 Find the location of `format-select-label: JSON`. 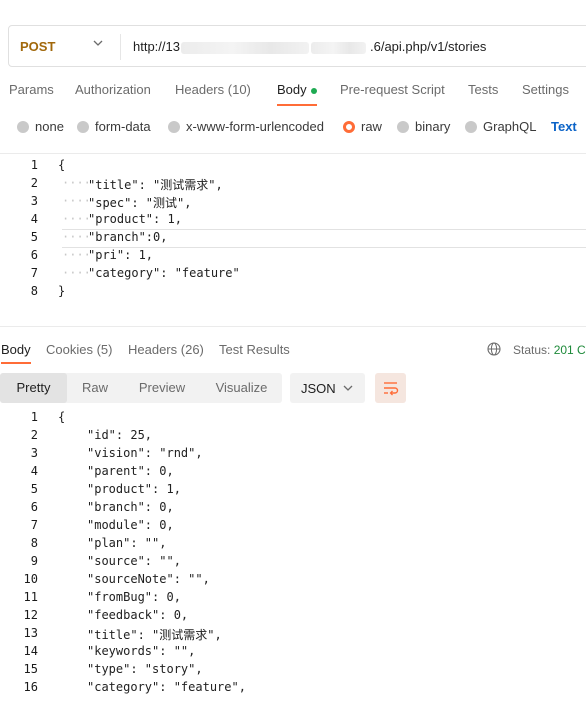

format-select-label: JSON is located at coordinates (318, 388).